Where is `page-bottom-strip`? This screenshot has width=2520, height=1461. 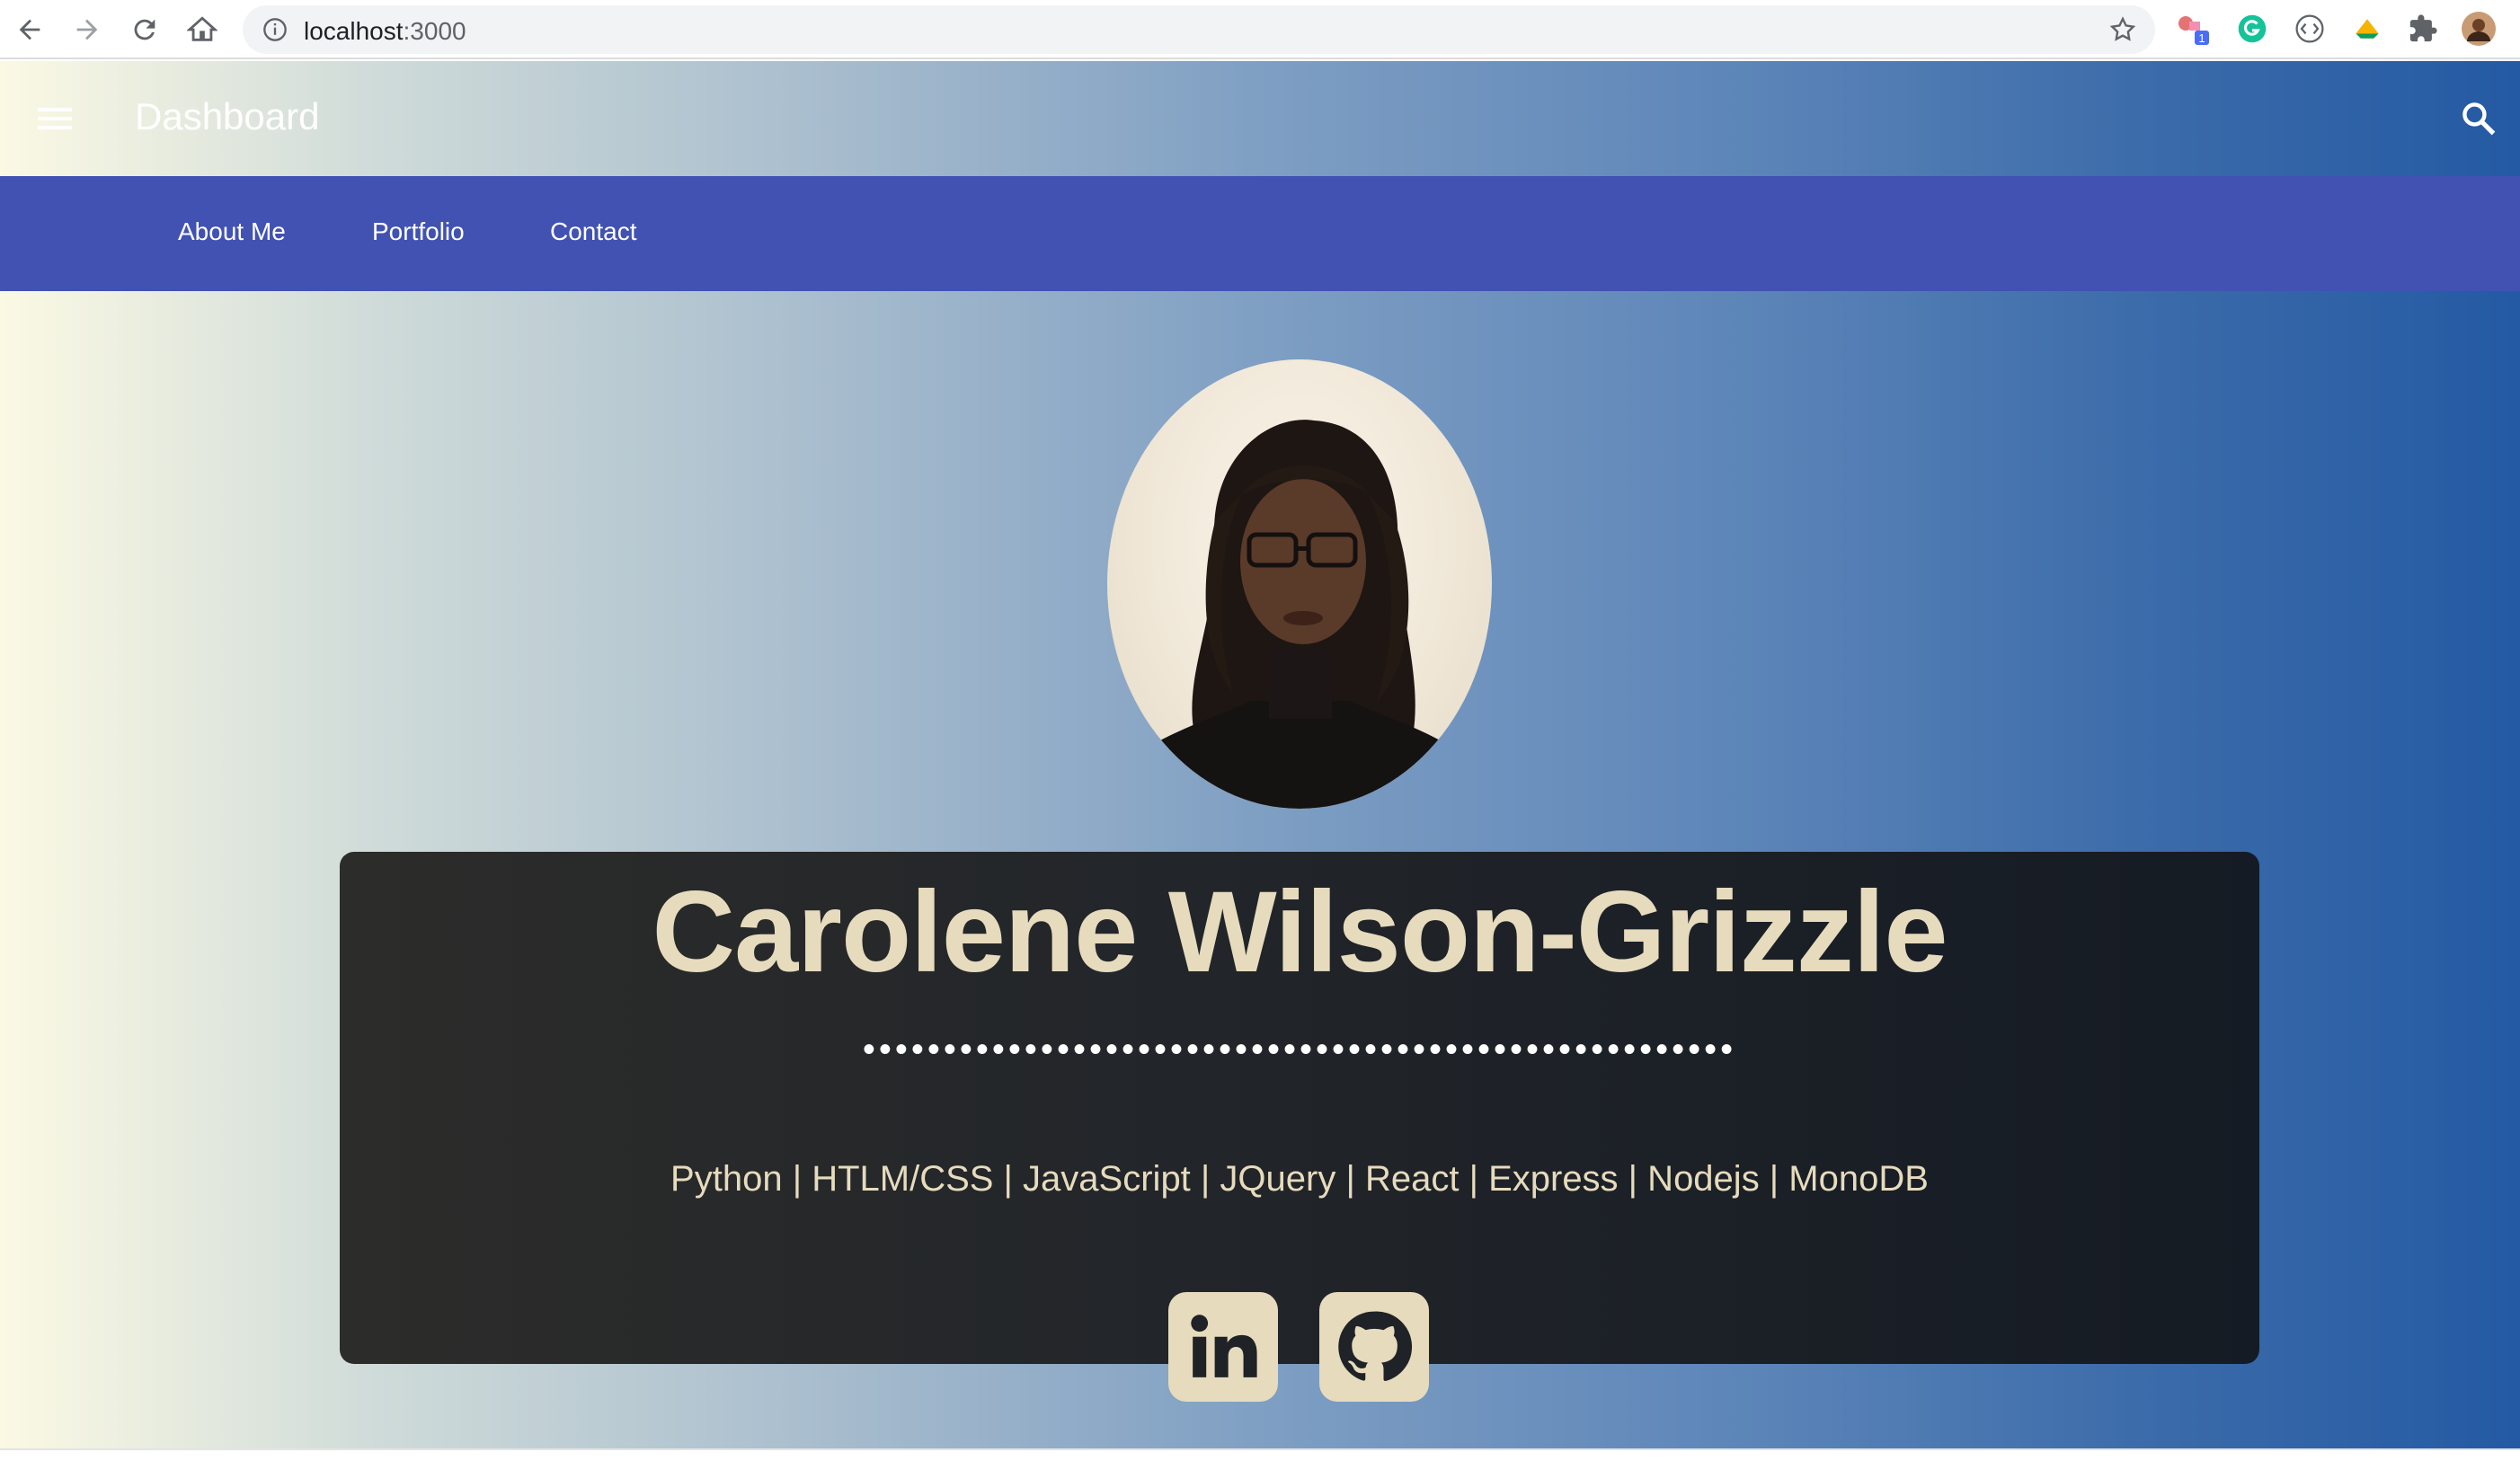
page-bottom-strip is located at coordinates (1260, 1454).